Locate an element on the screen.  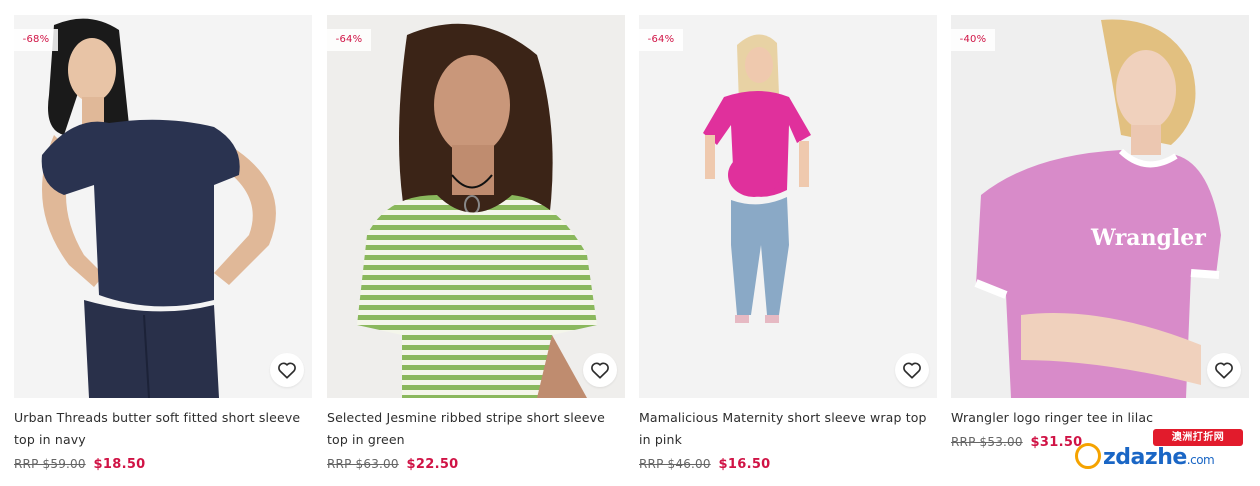
watermark-logo: zdazhe.com is located at coordinates (1145, 458).